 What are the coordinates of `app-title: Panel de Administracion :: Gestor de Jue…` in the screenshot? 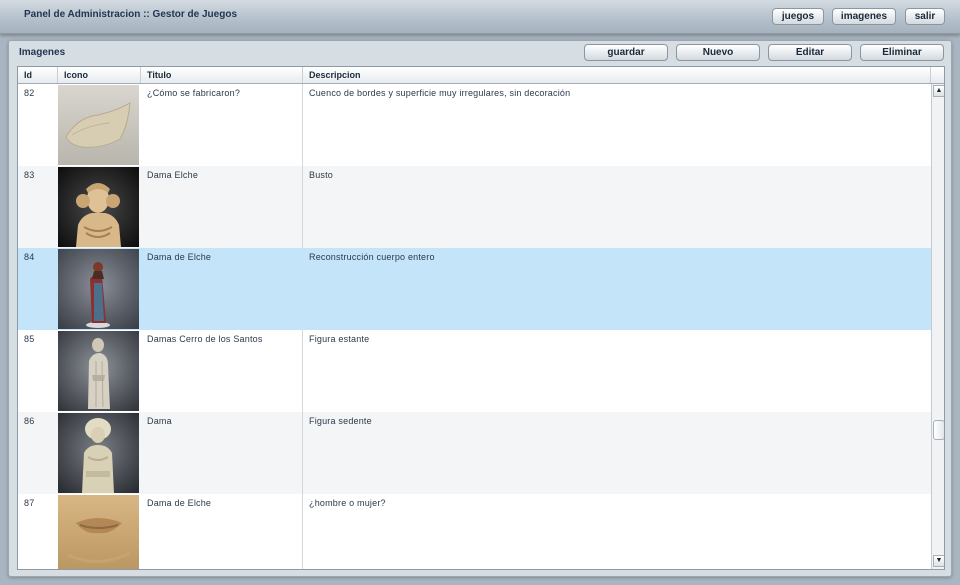 It's located at (131, 14).